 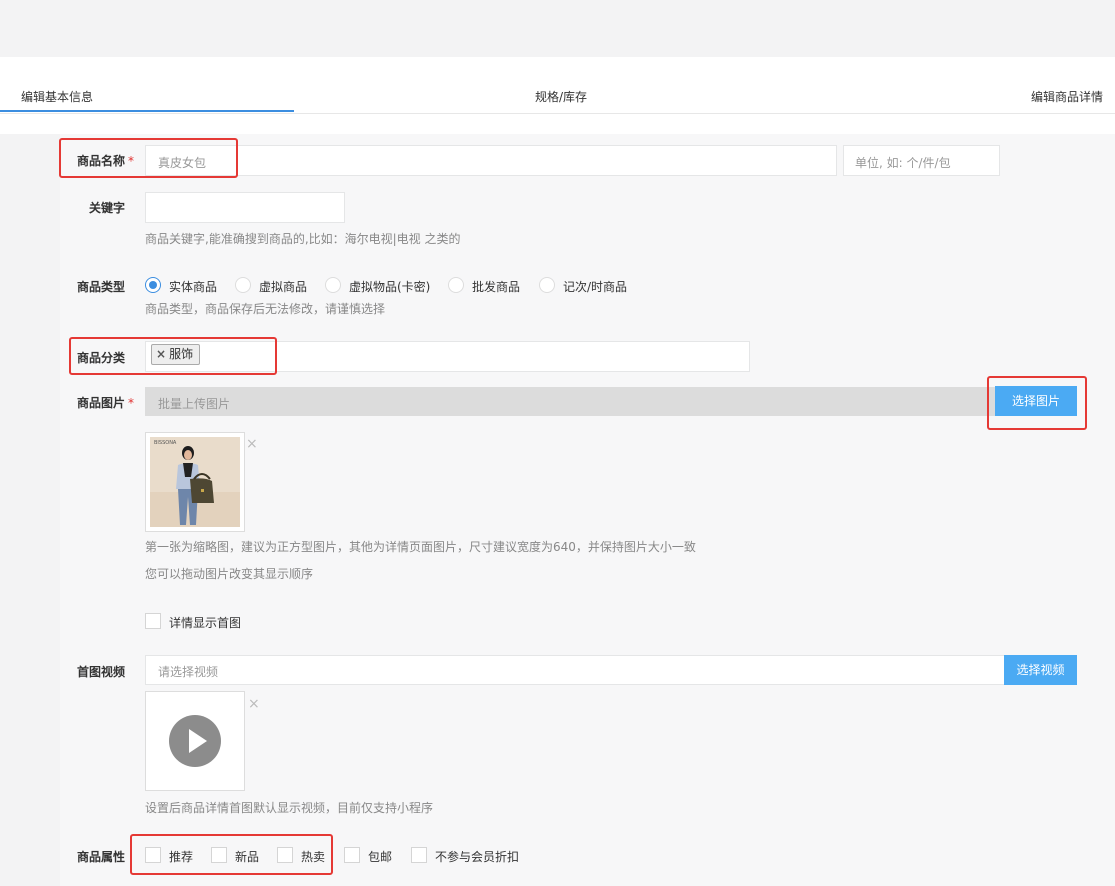 What do you see at coordinates (106, 403) in the screenshot?
I see `images-label: 商品图片 *` at bounding box center [106, 403].